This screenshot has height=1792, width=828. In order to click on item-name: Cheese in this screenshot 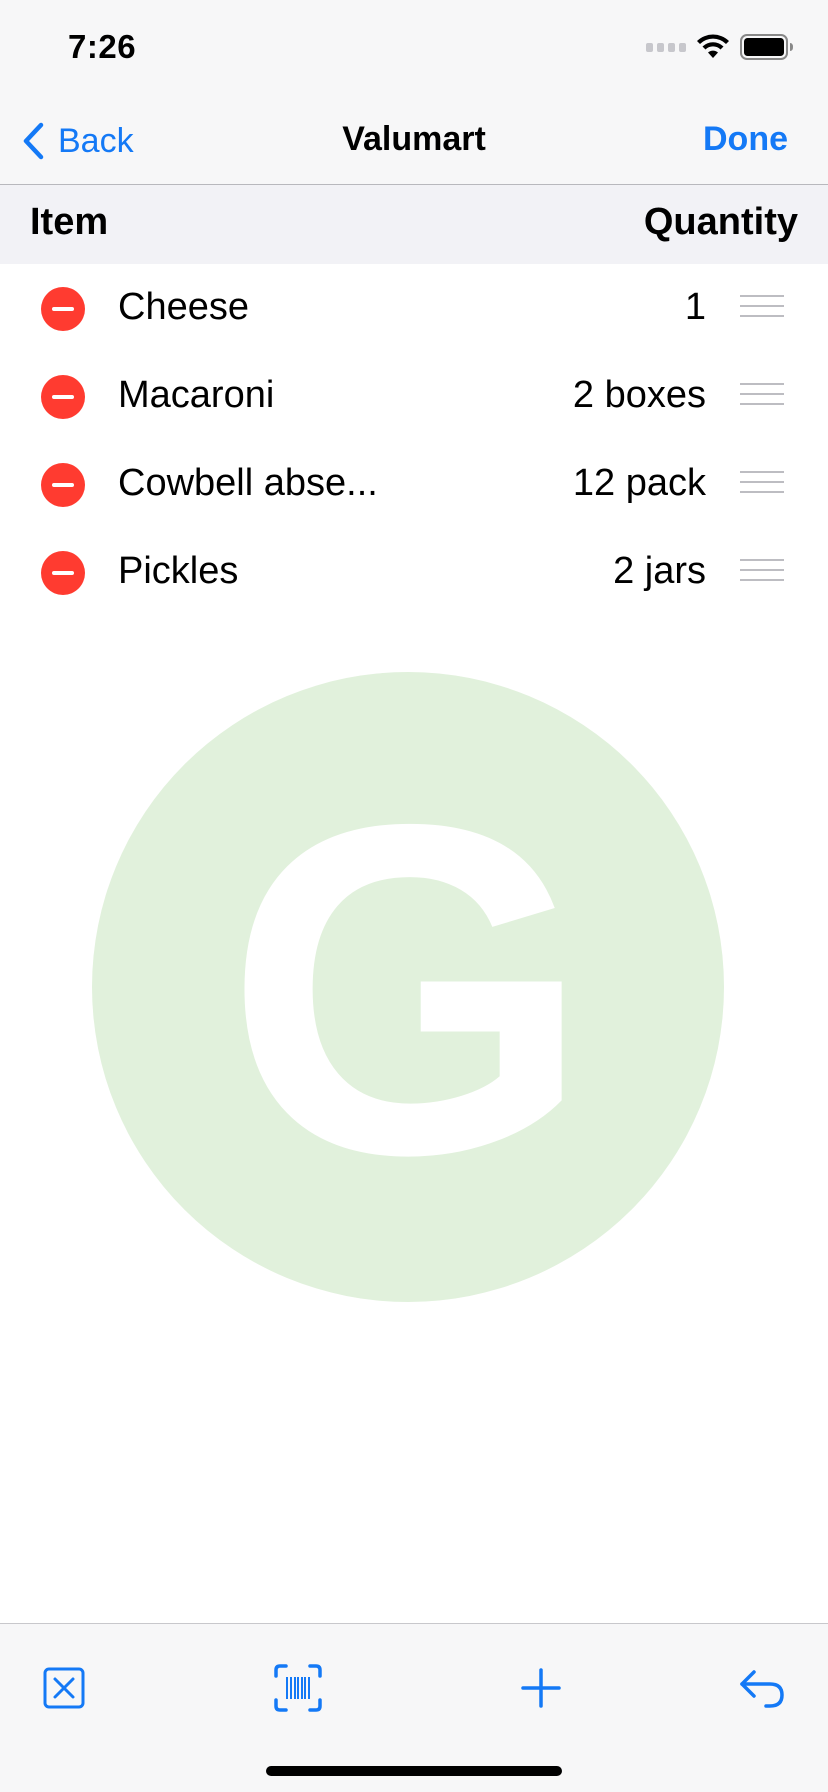, I will do `click(183, 307)`.